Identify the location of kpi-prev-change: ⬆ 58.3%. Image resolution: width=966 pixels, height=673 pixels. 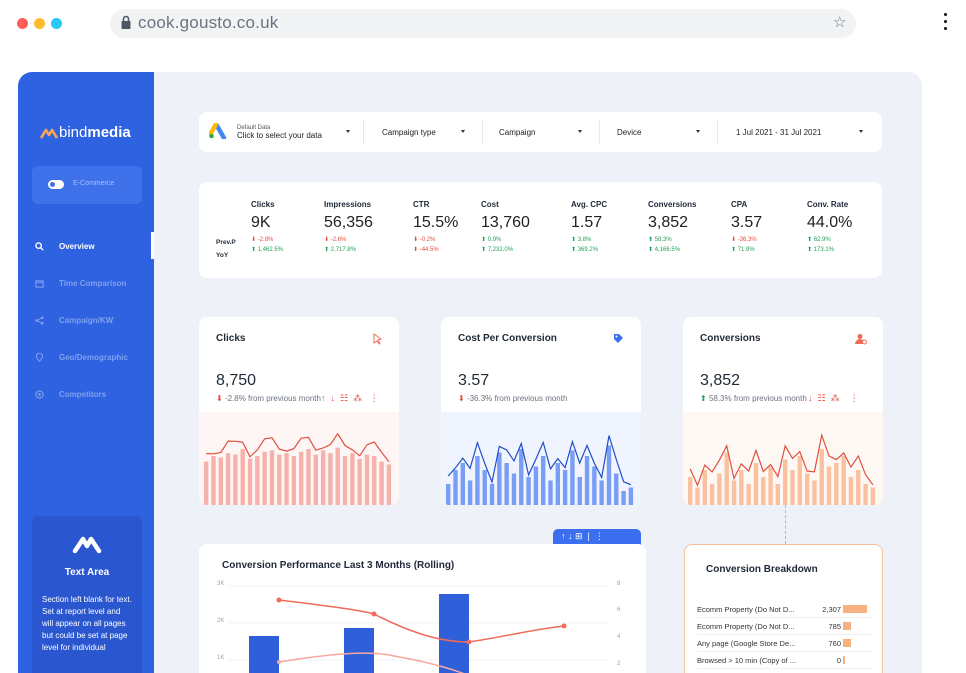
(660, 240).